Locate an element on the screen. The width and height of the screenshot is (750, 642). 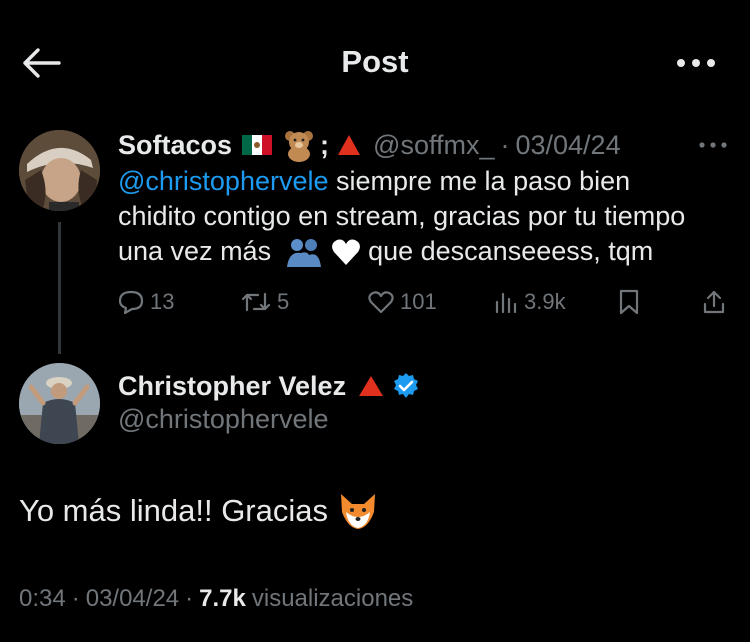
post-author-row: Christopher Velez is located at coordinates (269, 386).